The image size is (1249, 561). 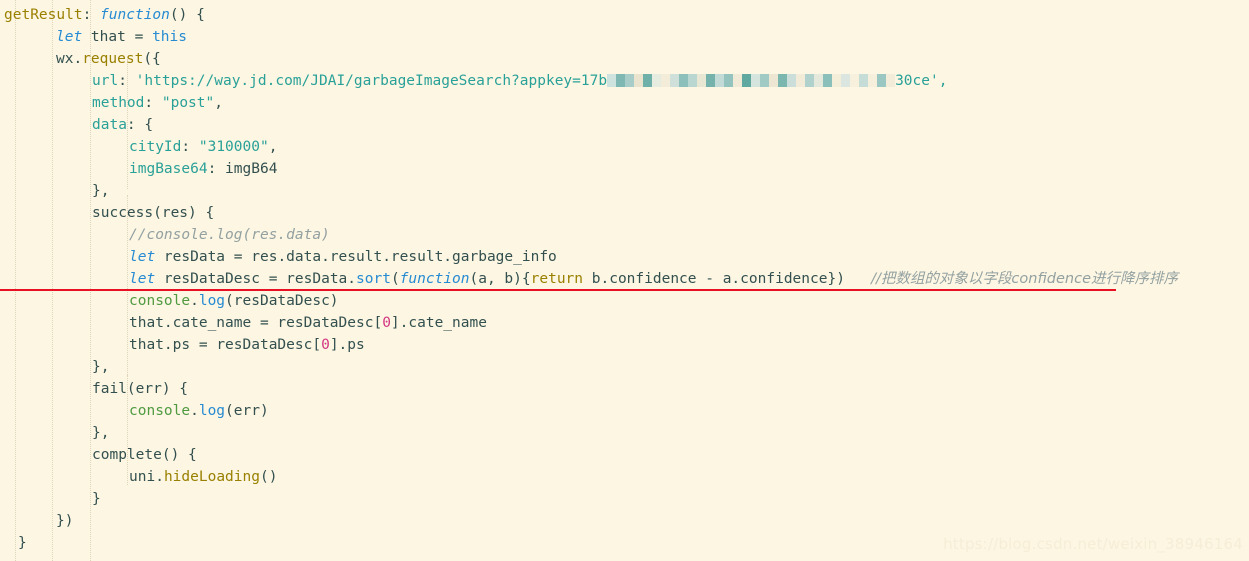 I want to click on token-comment: //console.log(res.data), so click(x=229, y=235).